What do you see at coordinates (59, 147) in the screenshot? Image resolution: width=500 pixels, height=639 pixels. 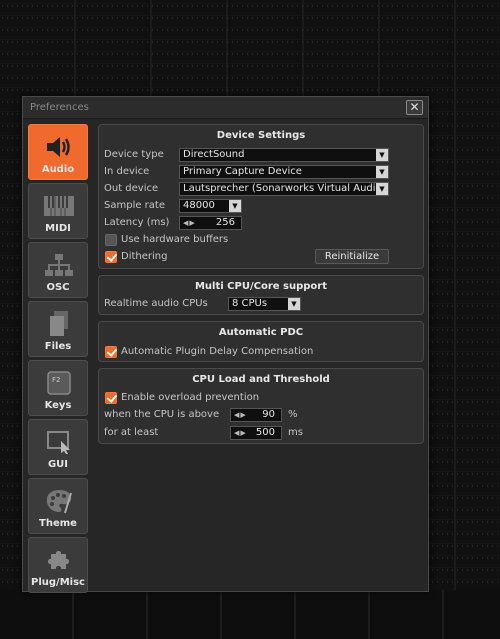 I see `speaker-icon` at bounding box center [59, 147].